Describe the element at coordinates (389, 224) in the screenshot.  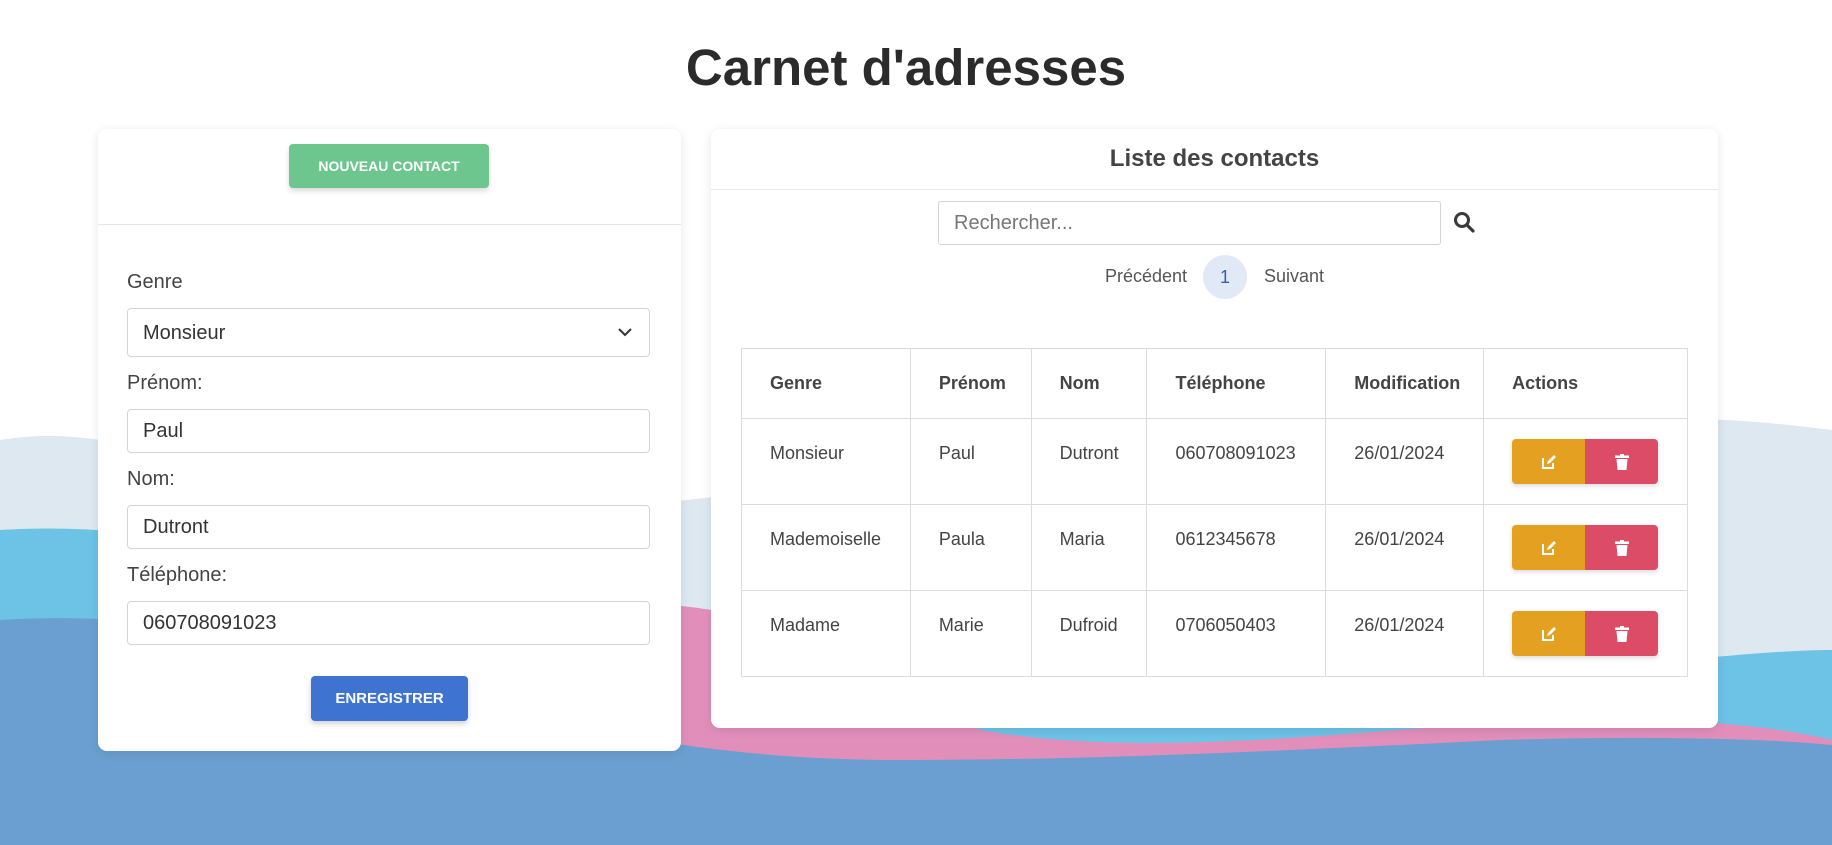
I see `form-divider` at that location.